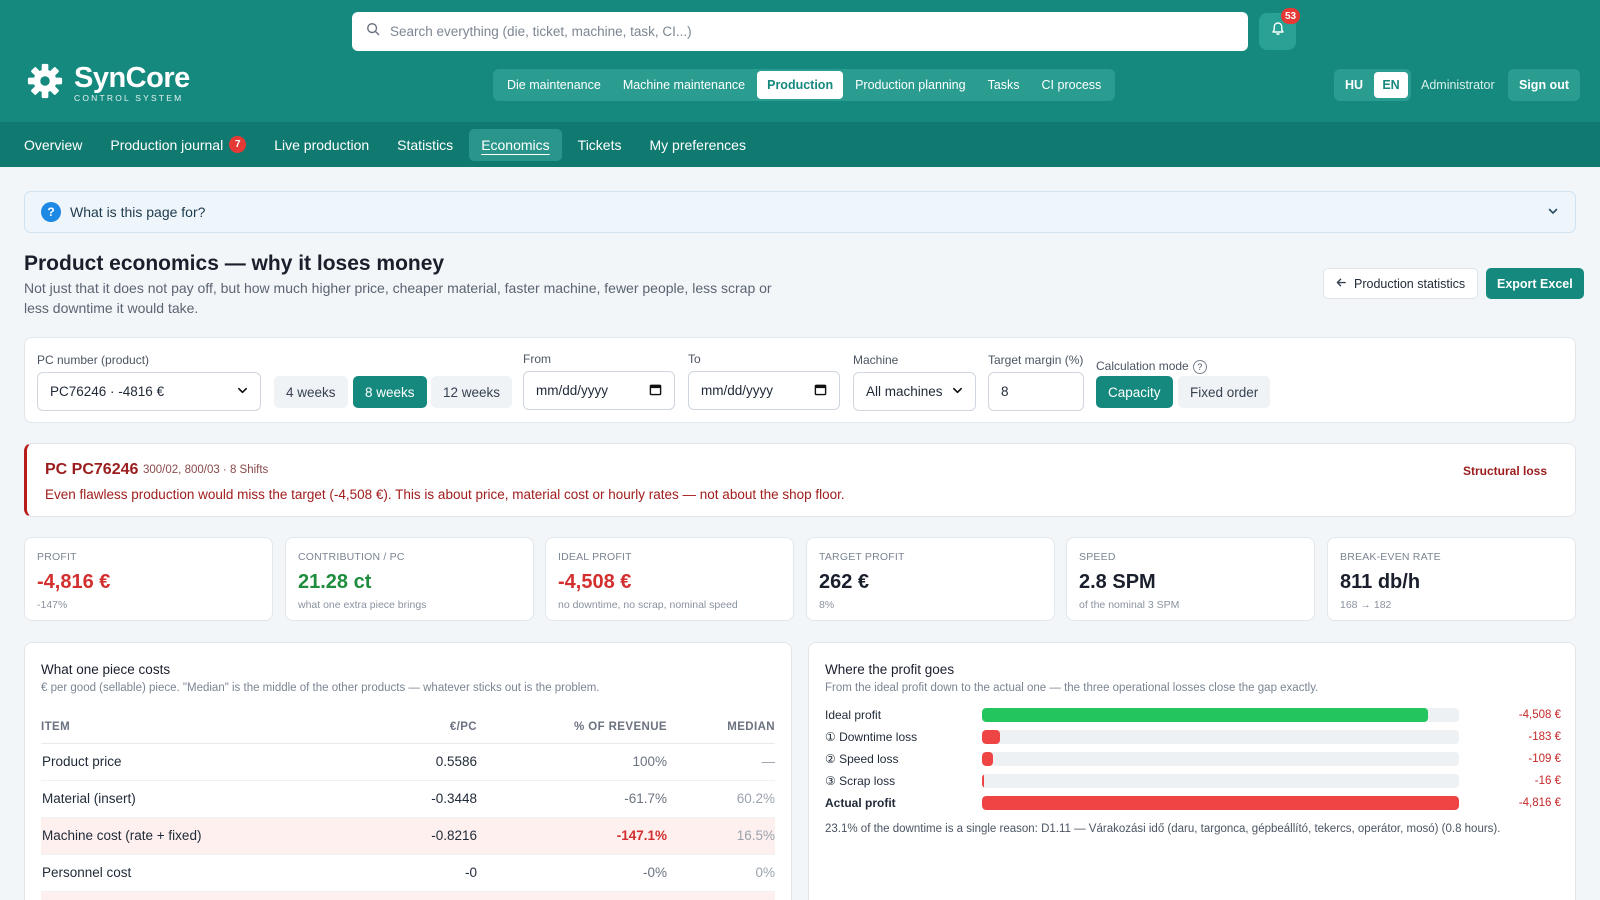  I want to click on column-header: ITEM, so click(199, 728).